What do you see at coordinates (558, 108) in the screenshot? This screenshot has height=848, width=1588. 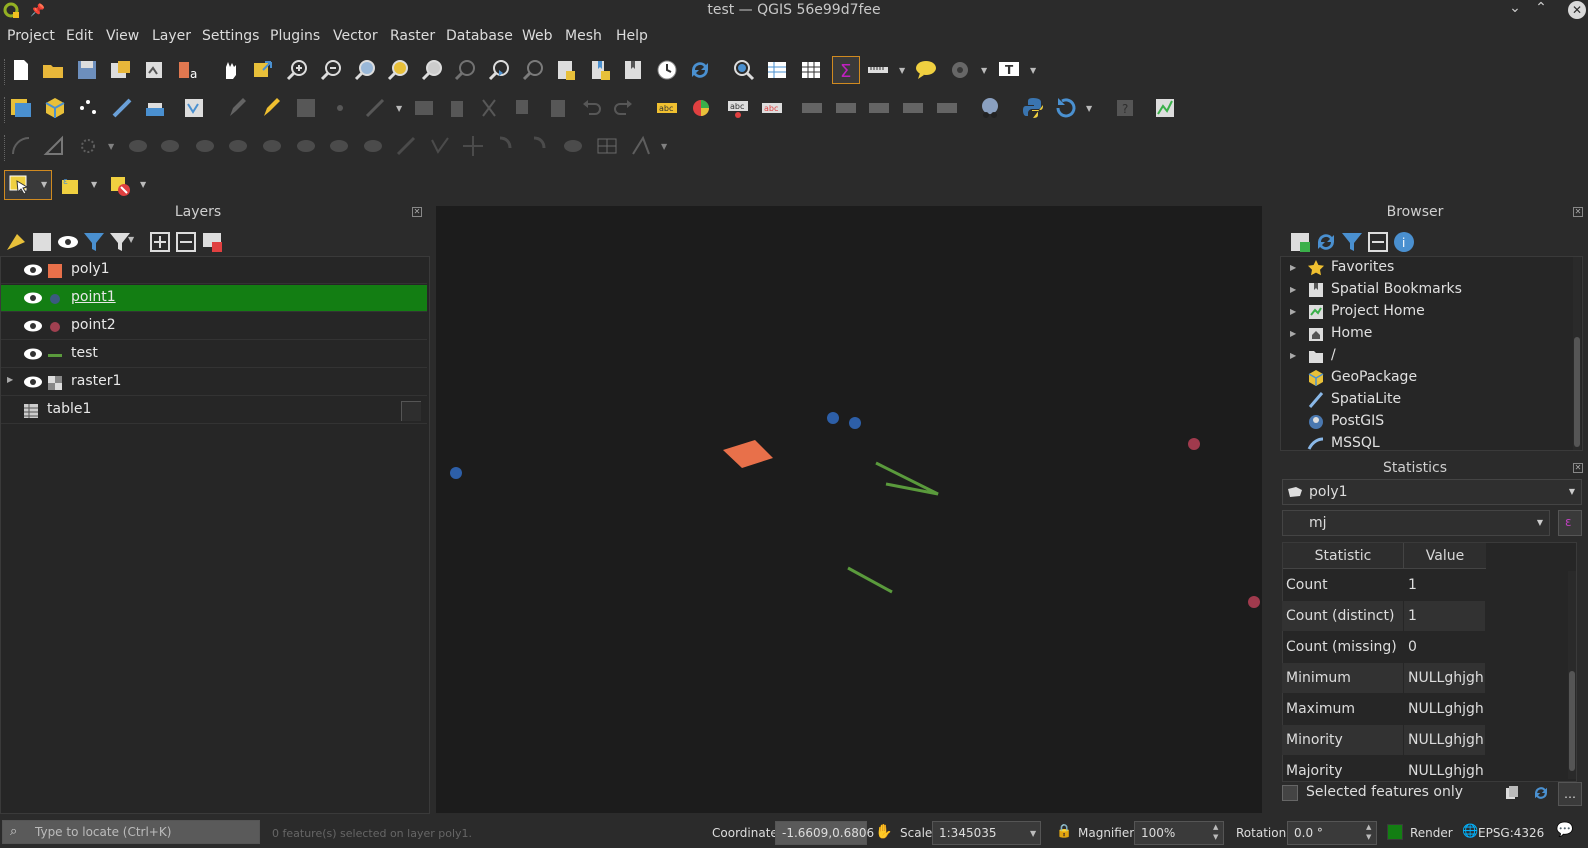 I see `paste-features-icon` at bounding box center [558, 108].